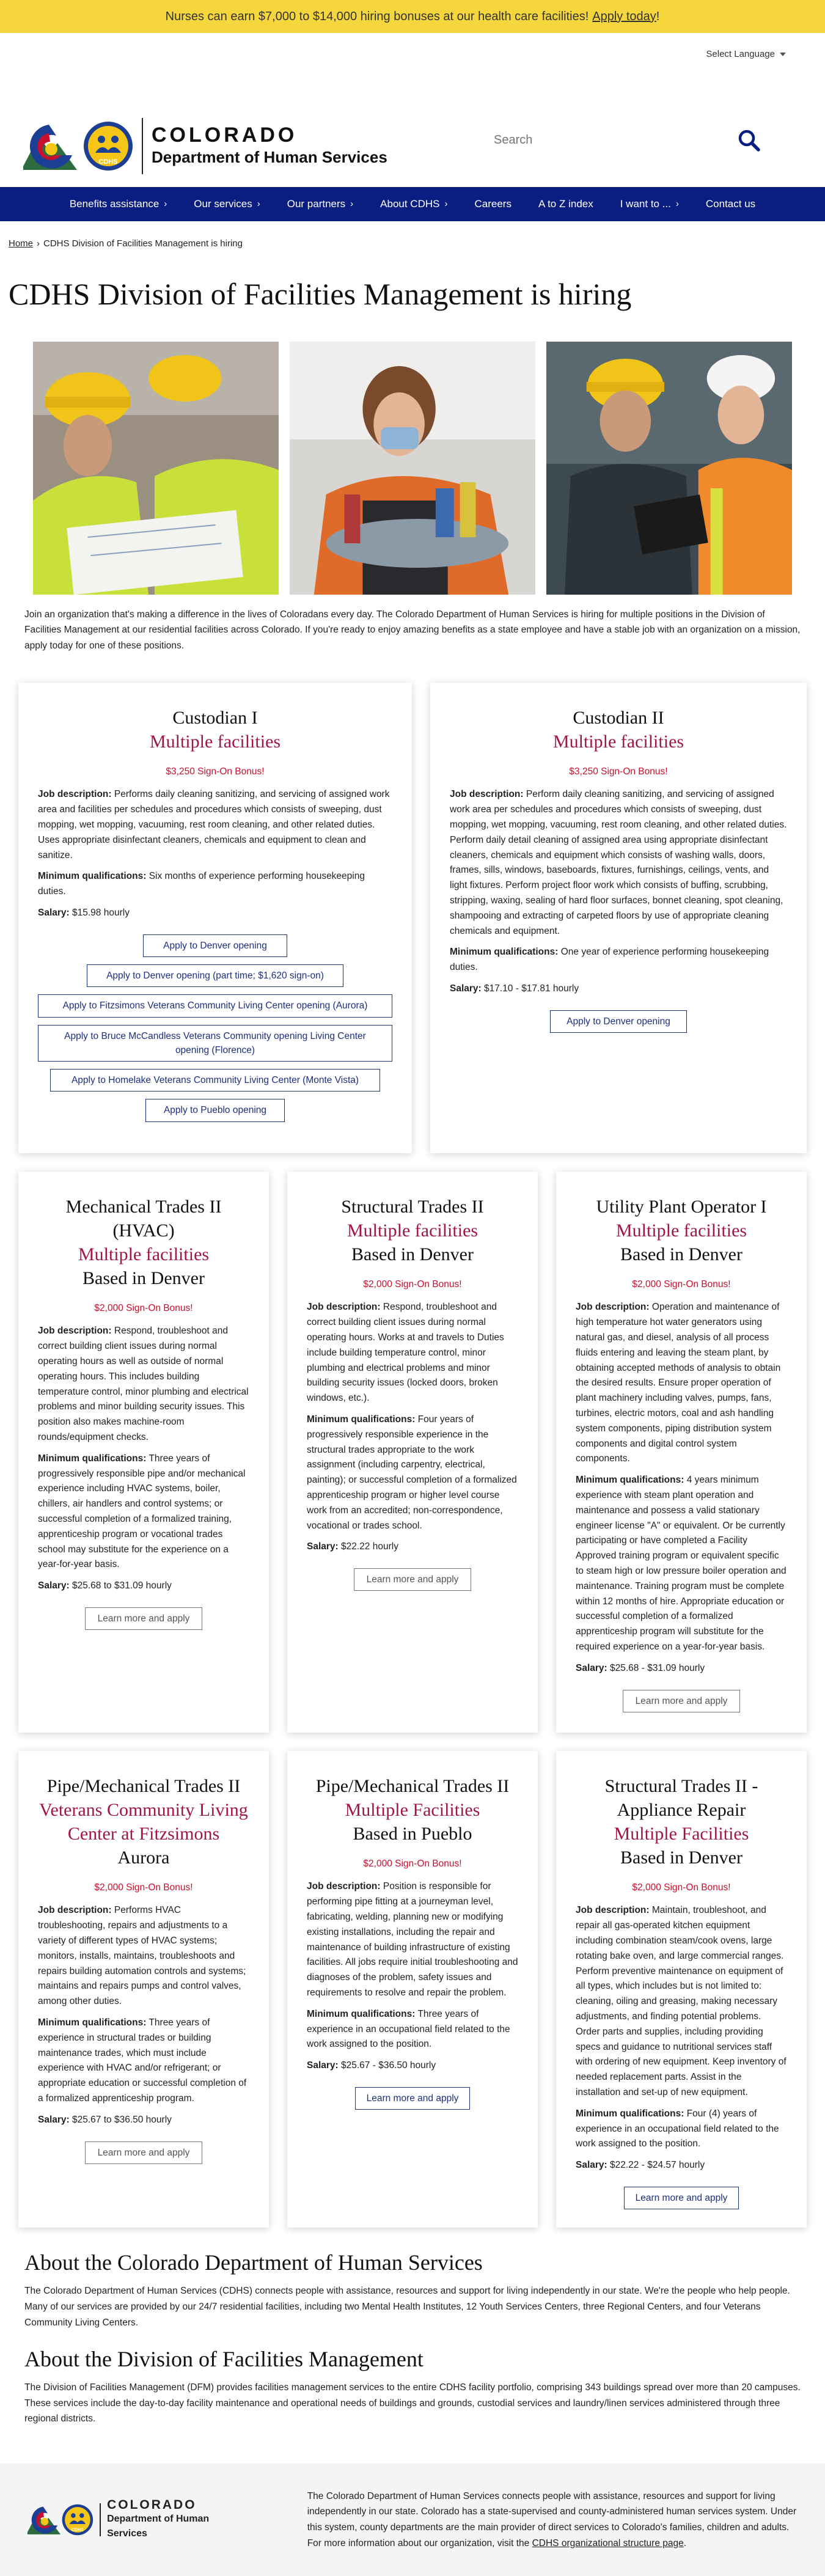 The width and height of the screenshot is (825, 2576). What do you see at coordinates (159, 2526) in the screenshot?
I see `footer-logo-dept: Department of Human Services` at bounding box center [159, 2526].